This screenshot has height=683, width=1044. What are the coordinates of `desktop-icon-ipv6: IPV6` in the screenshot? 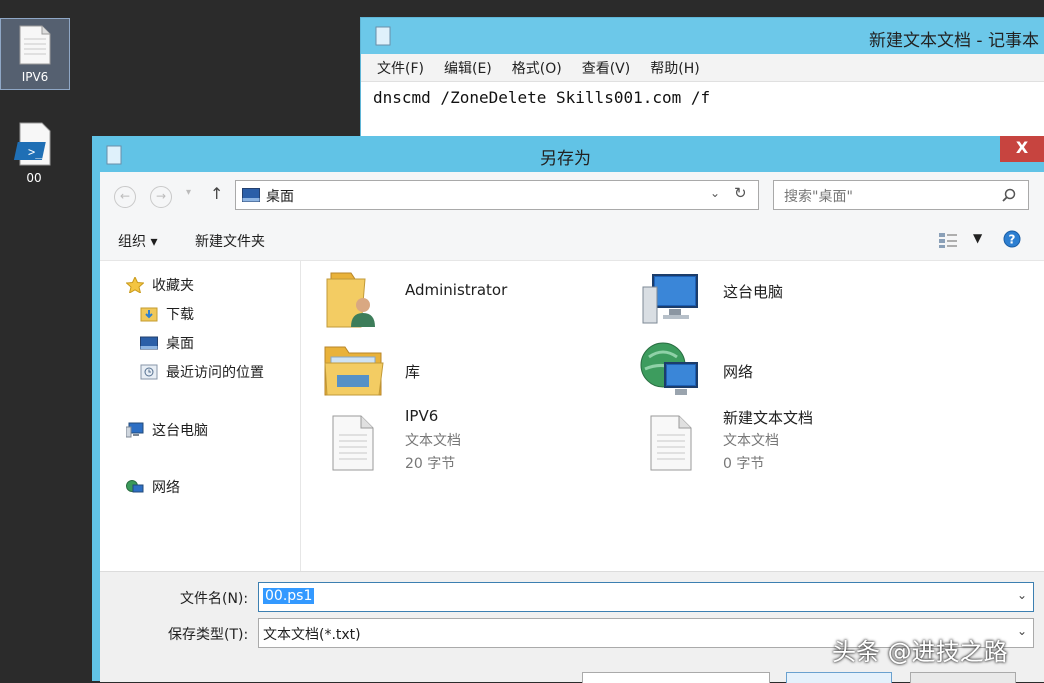 It's located at (35, 54).